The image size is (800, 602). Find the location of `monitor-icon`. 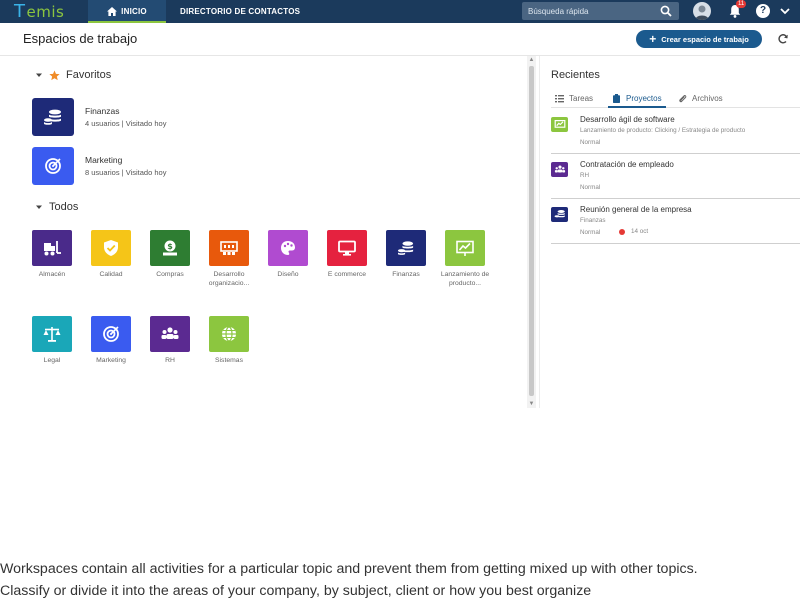

monitor-icon is located at coordinates (347, 248).